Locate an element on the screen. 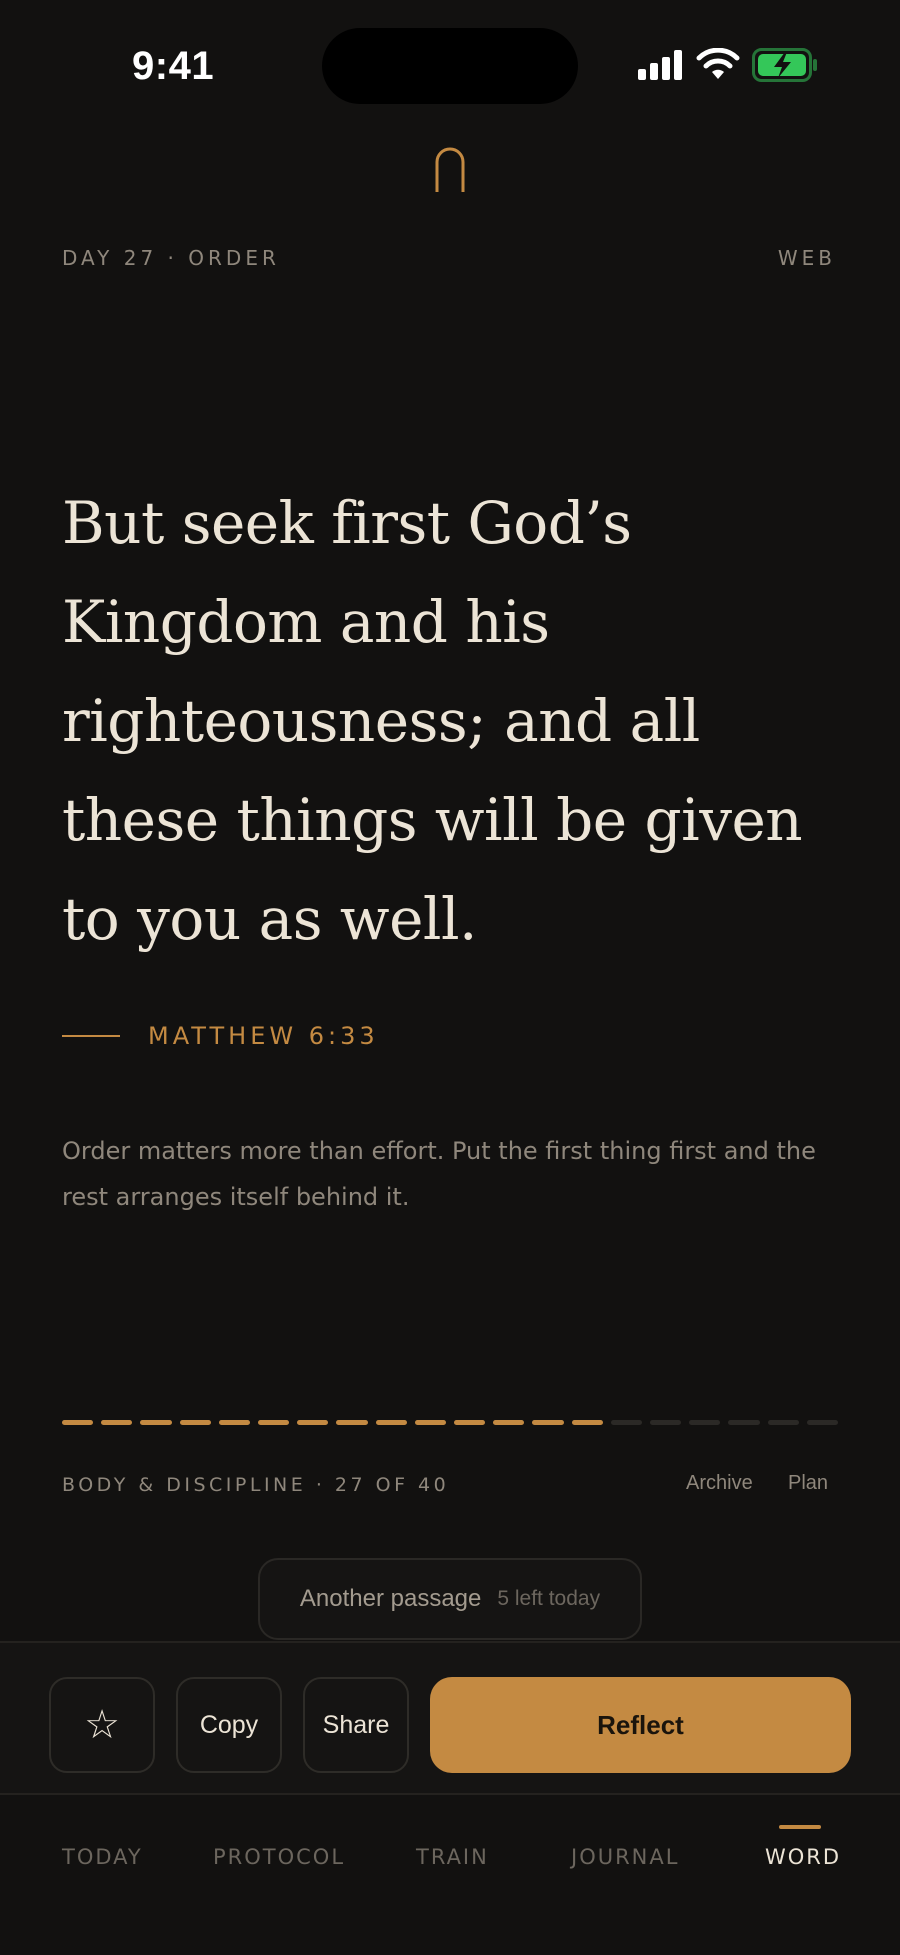  tab-protocol: PROTOCOL is located at coordinates (279, 1857).